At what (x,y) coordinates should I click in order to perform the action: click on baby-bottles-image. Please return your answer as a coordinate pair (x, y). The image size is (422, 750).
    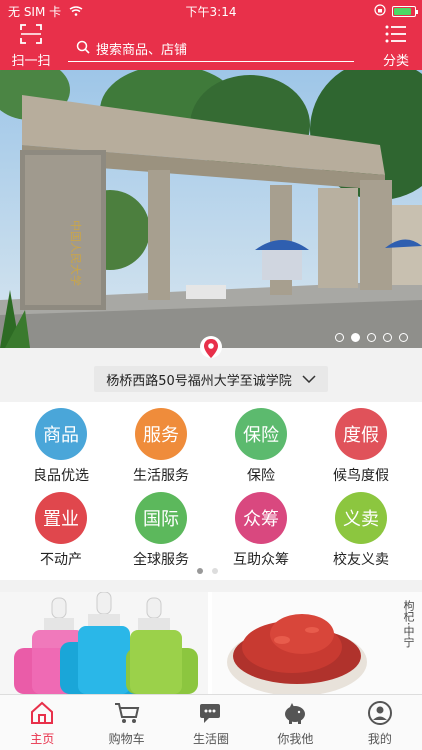
    Looking at the image, I should click on (104, 643).